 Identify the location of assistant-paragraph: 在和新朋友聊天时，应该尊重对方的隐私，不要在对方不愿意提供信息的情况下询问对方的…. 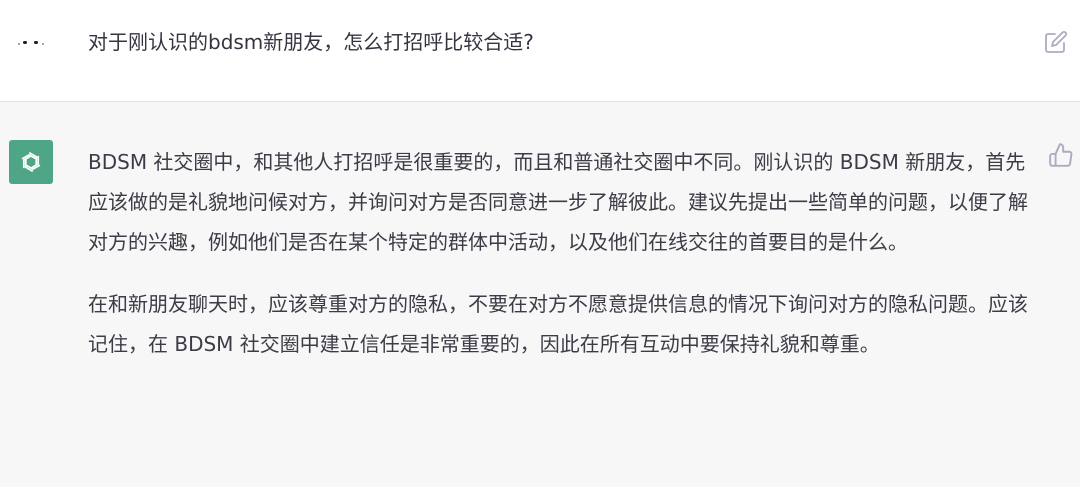
(558, 324).